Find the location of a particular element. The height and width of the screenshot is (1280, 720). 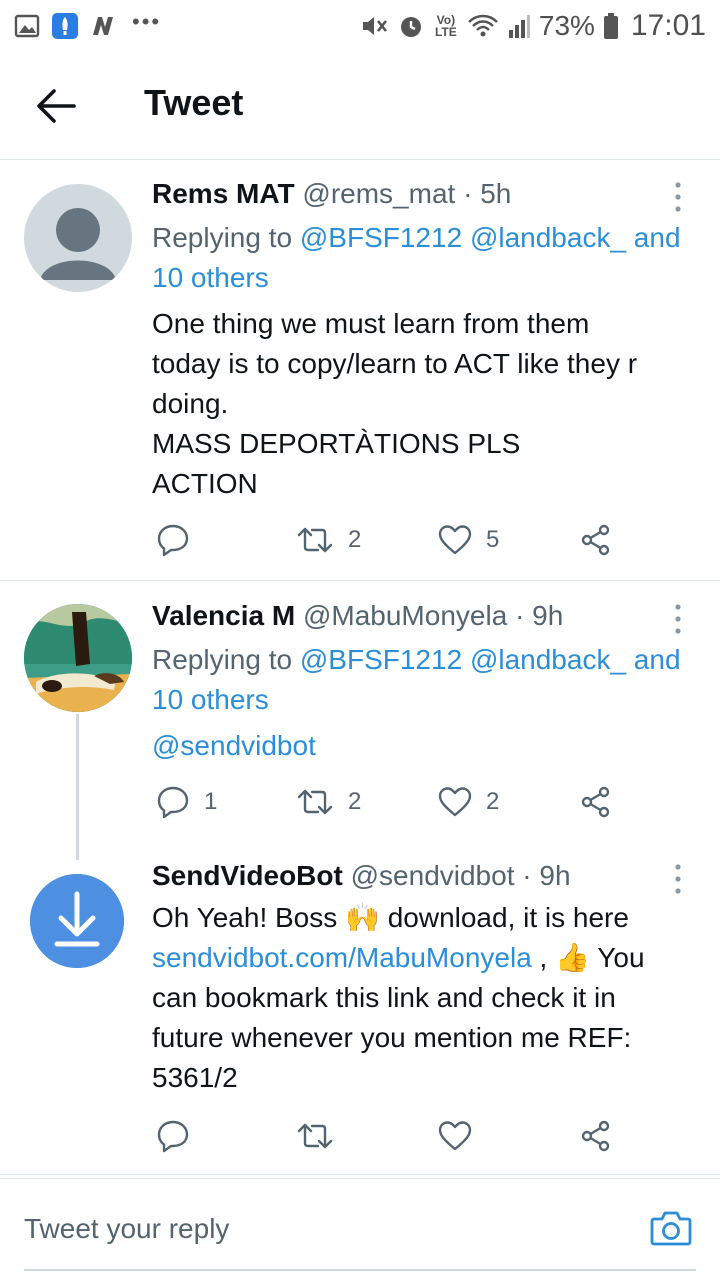

tweet-line: sendvidbot.com/MabuMonyela , 👍 You is located at coordinates (422, 958).